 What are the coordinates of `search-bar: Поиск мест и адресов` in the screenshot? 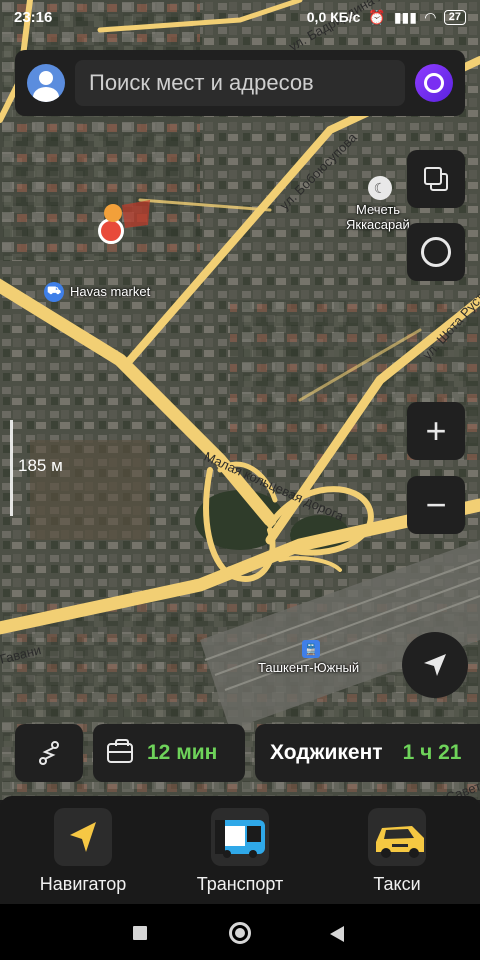 It's located at (240, 83).